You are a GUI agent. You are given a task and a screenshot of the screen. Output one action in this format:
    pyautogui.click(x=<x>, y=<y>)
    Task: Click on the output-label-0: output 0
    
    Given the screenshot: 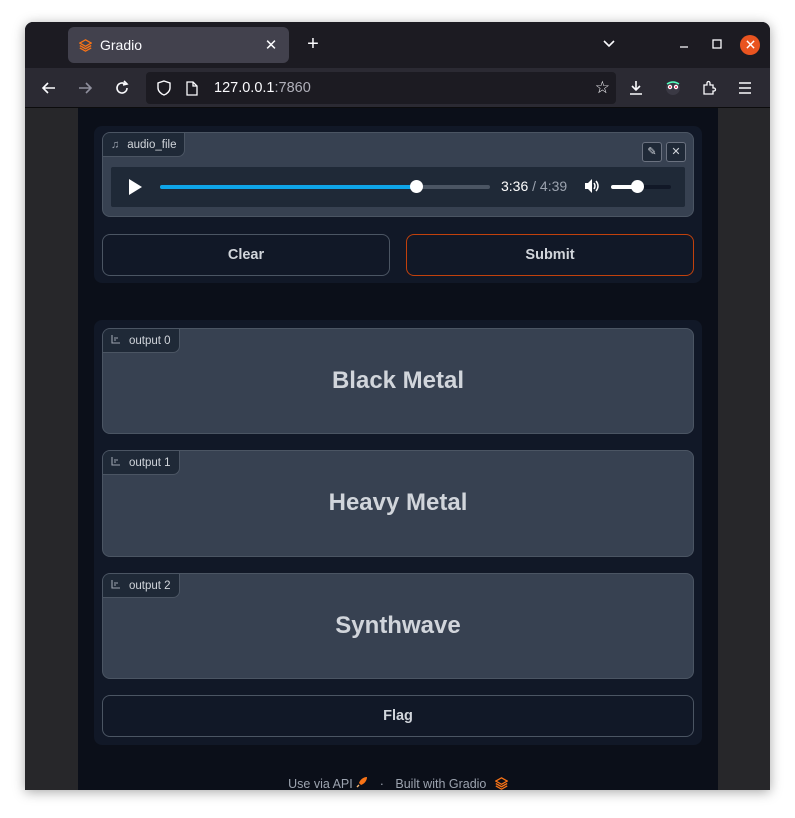 What is the action you would take?
    pyautogui.click(x=141, y=341)
    